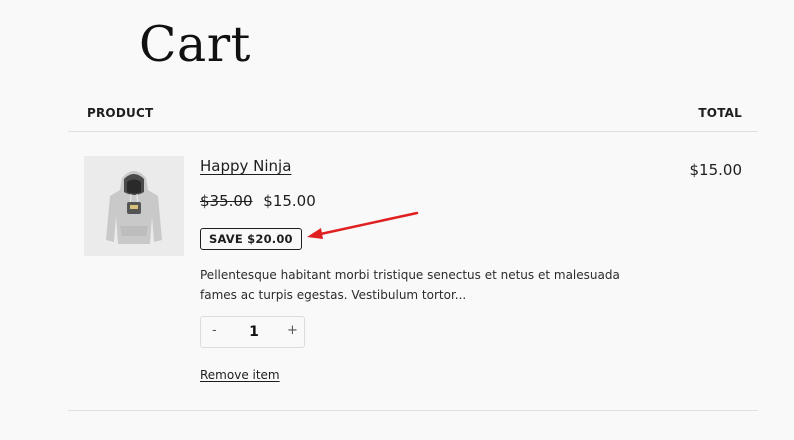  What do you see at coordinates (413, 114) in the screenshot?
I see `cart-table-header: PRODUCT TOTAL` at bounding box center [413, 114].